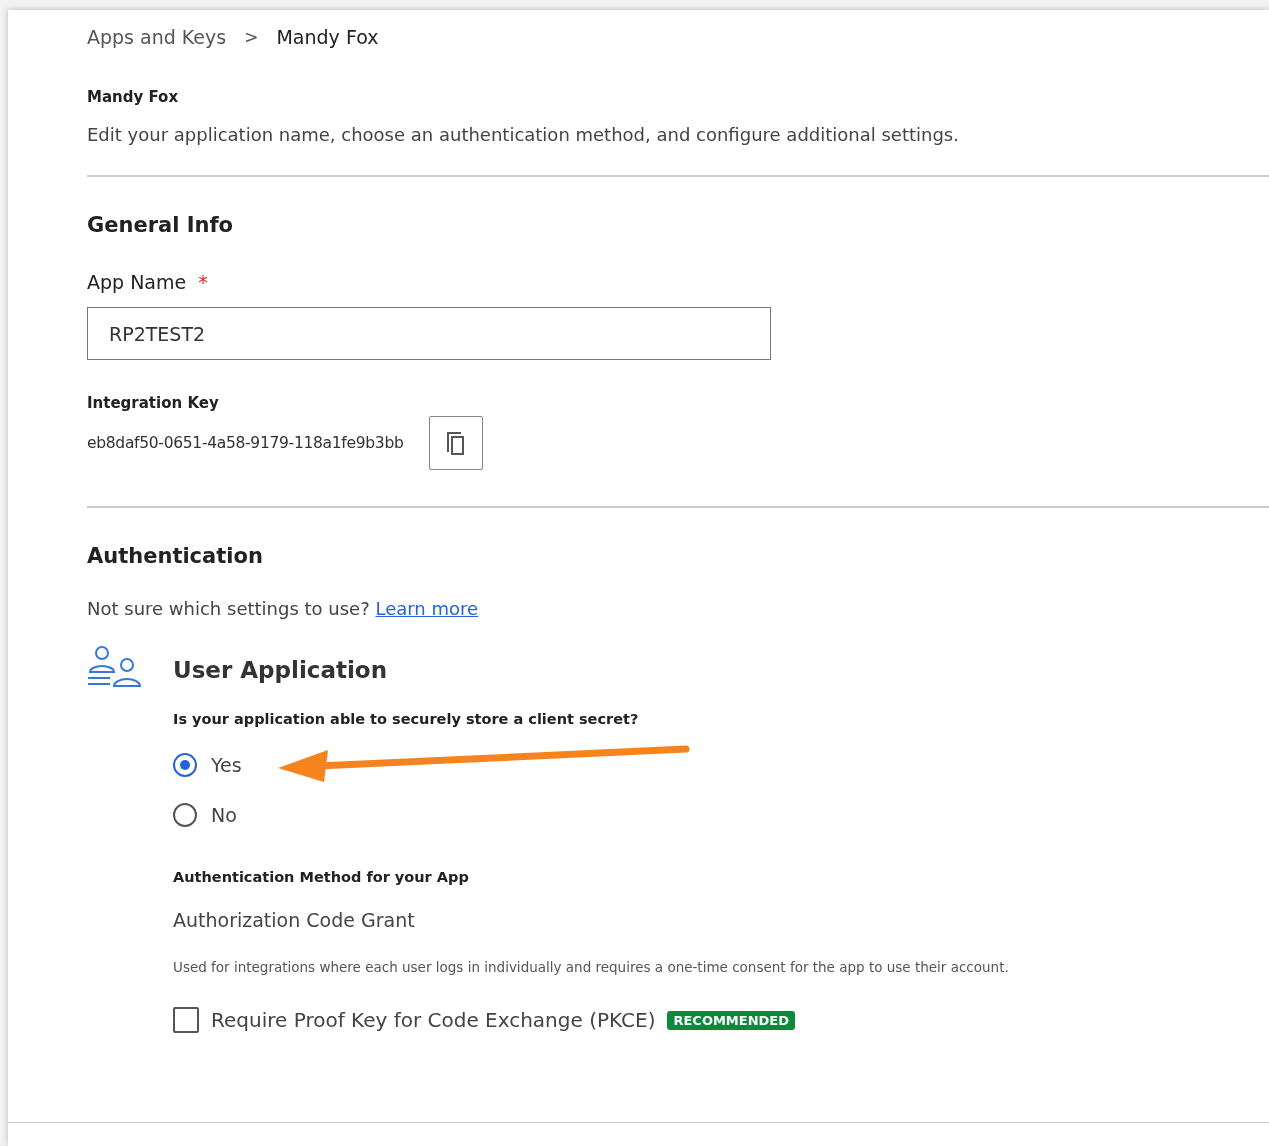 Image resolution: width=1269 pixels, height=1146 pixels. I want to click on radio-label: No, so click(224, 815).